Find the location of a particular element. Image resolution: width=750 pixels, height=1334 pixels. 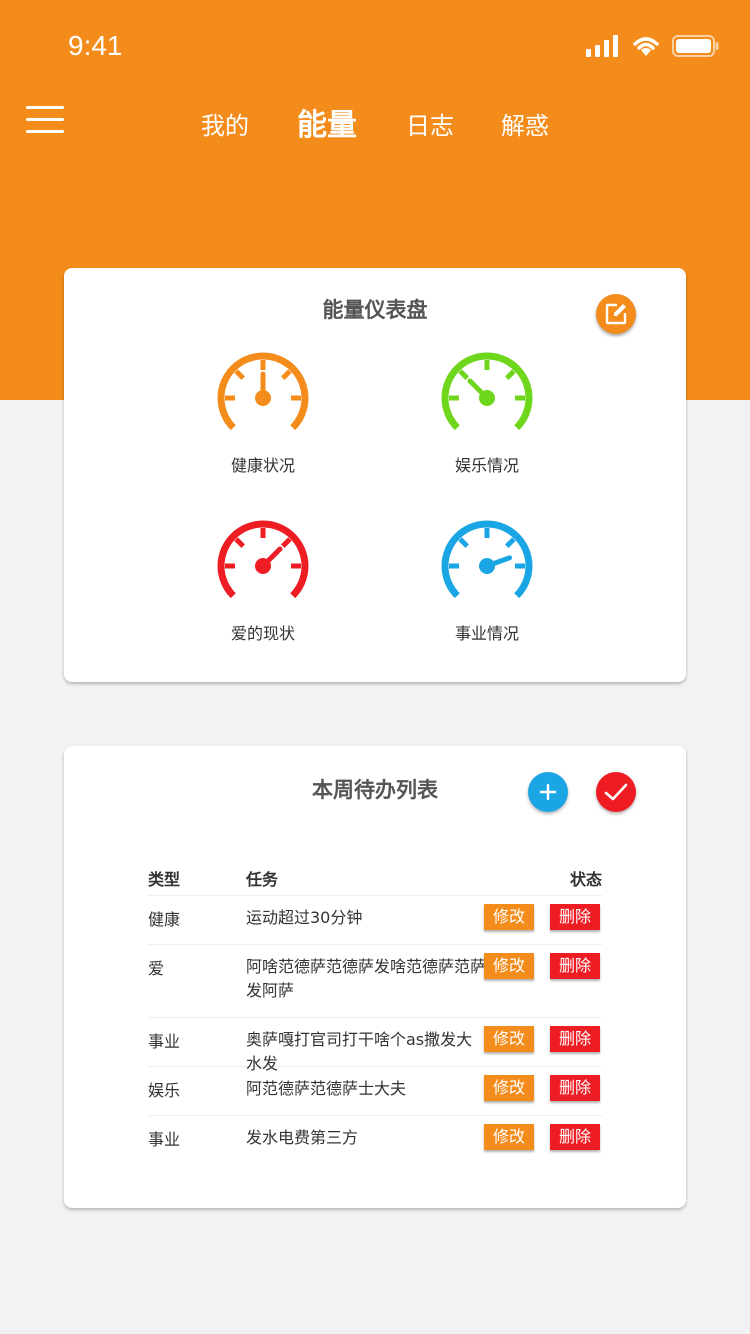

todo-title: 本周待办列表 is located at coordinates (375, 790).